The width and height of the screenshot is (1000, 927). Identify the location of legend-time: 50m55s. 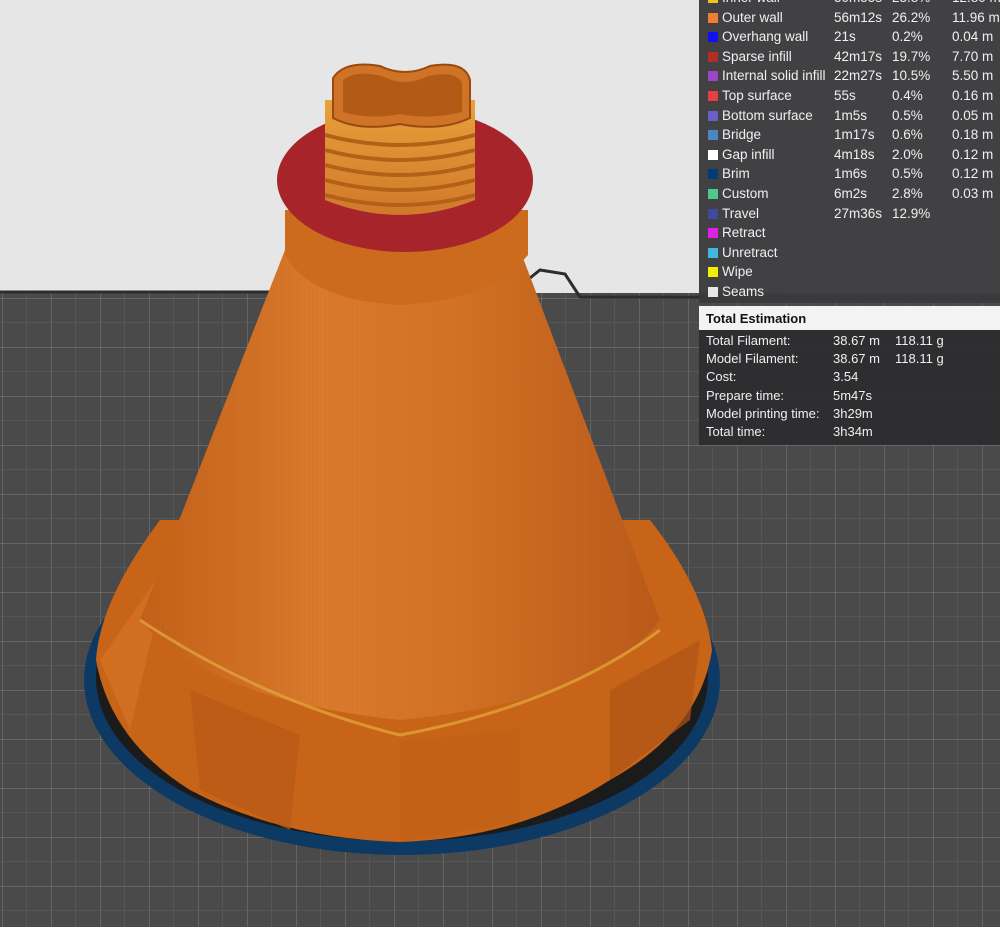
(858, 4).